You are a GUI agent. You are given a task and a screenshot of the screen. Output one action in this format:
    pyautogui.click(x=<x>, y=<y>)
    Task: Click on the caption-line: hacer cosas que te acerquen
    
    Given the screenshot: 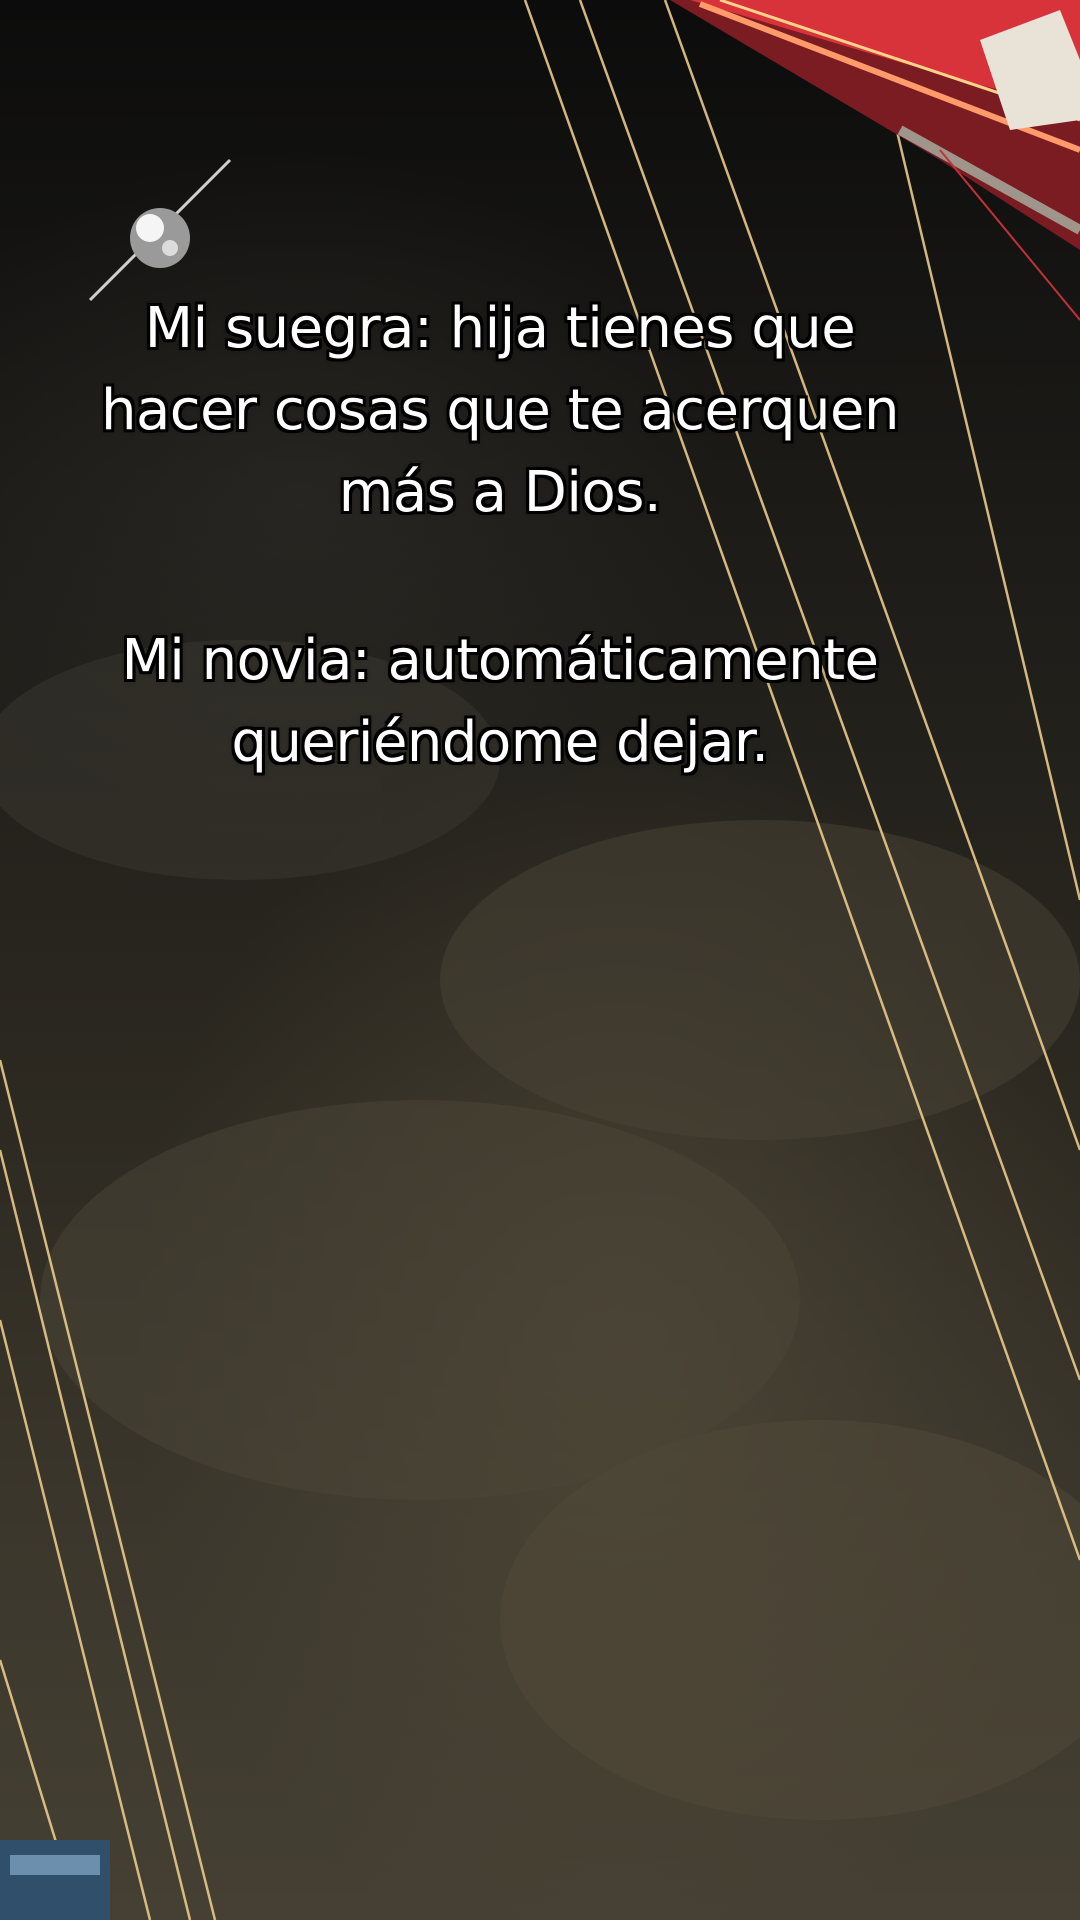 What is the action you would take?
    pyautogui.click(x=500, y=410)
    